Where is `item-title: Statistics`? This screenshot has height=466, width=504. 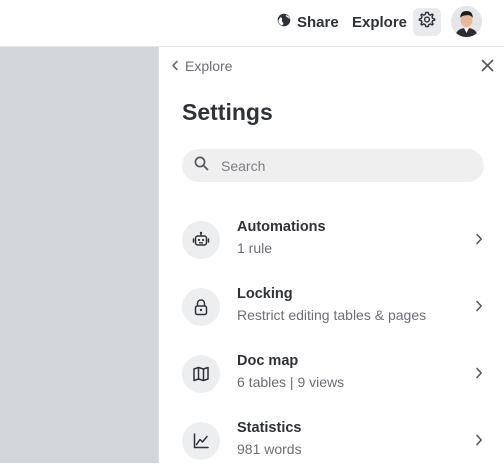 item-title: Statistics is located at coordinates (269, 428).